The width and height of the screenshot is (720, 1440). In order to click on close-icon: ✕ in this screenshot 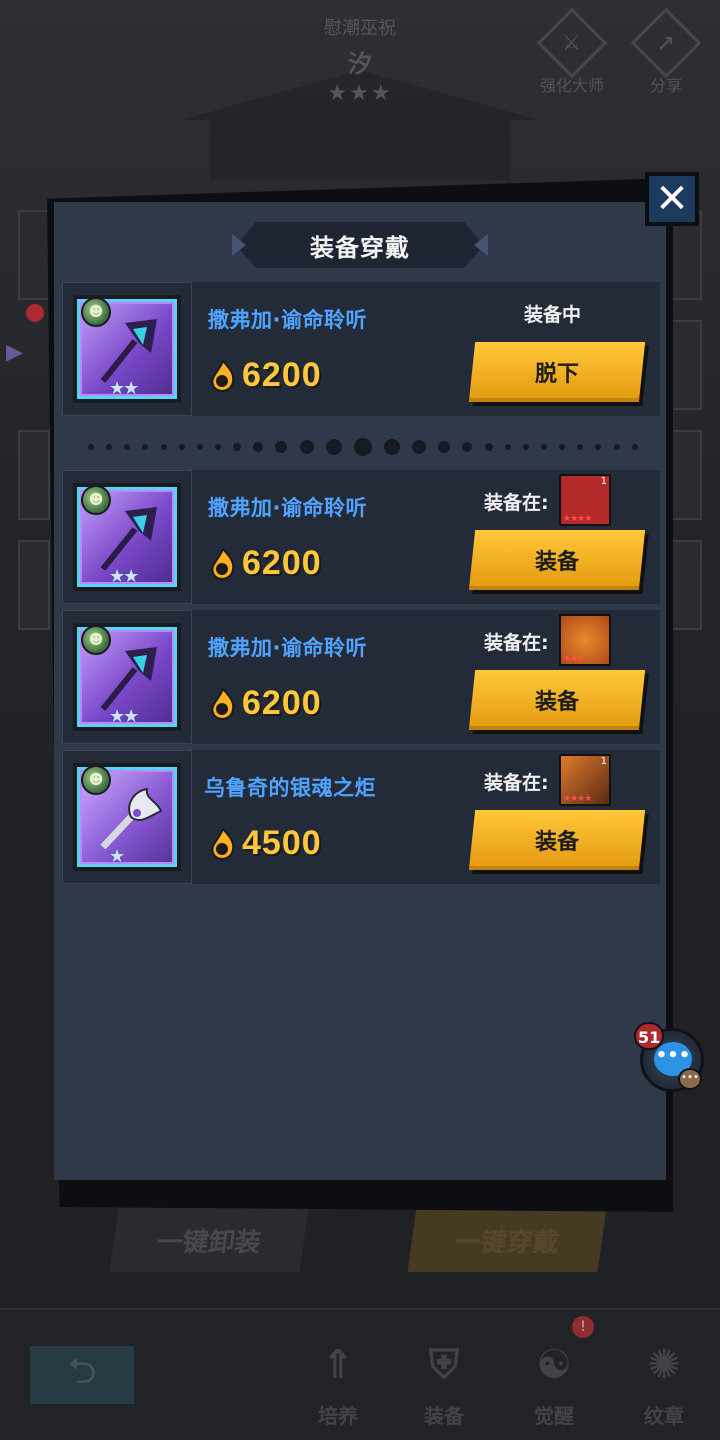, I will do `click(672, 199)`.